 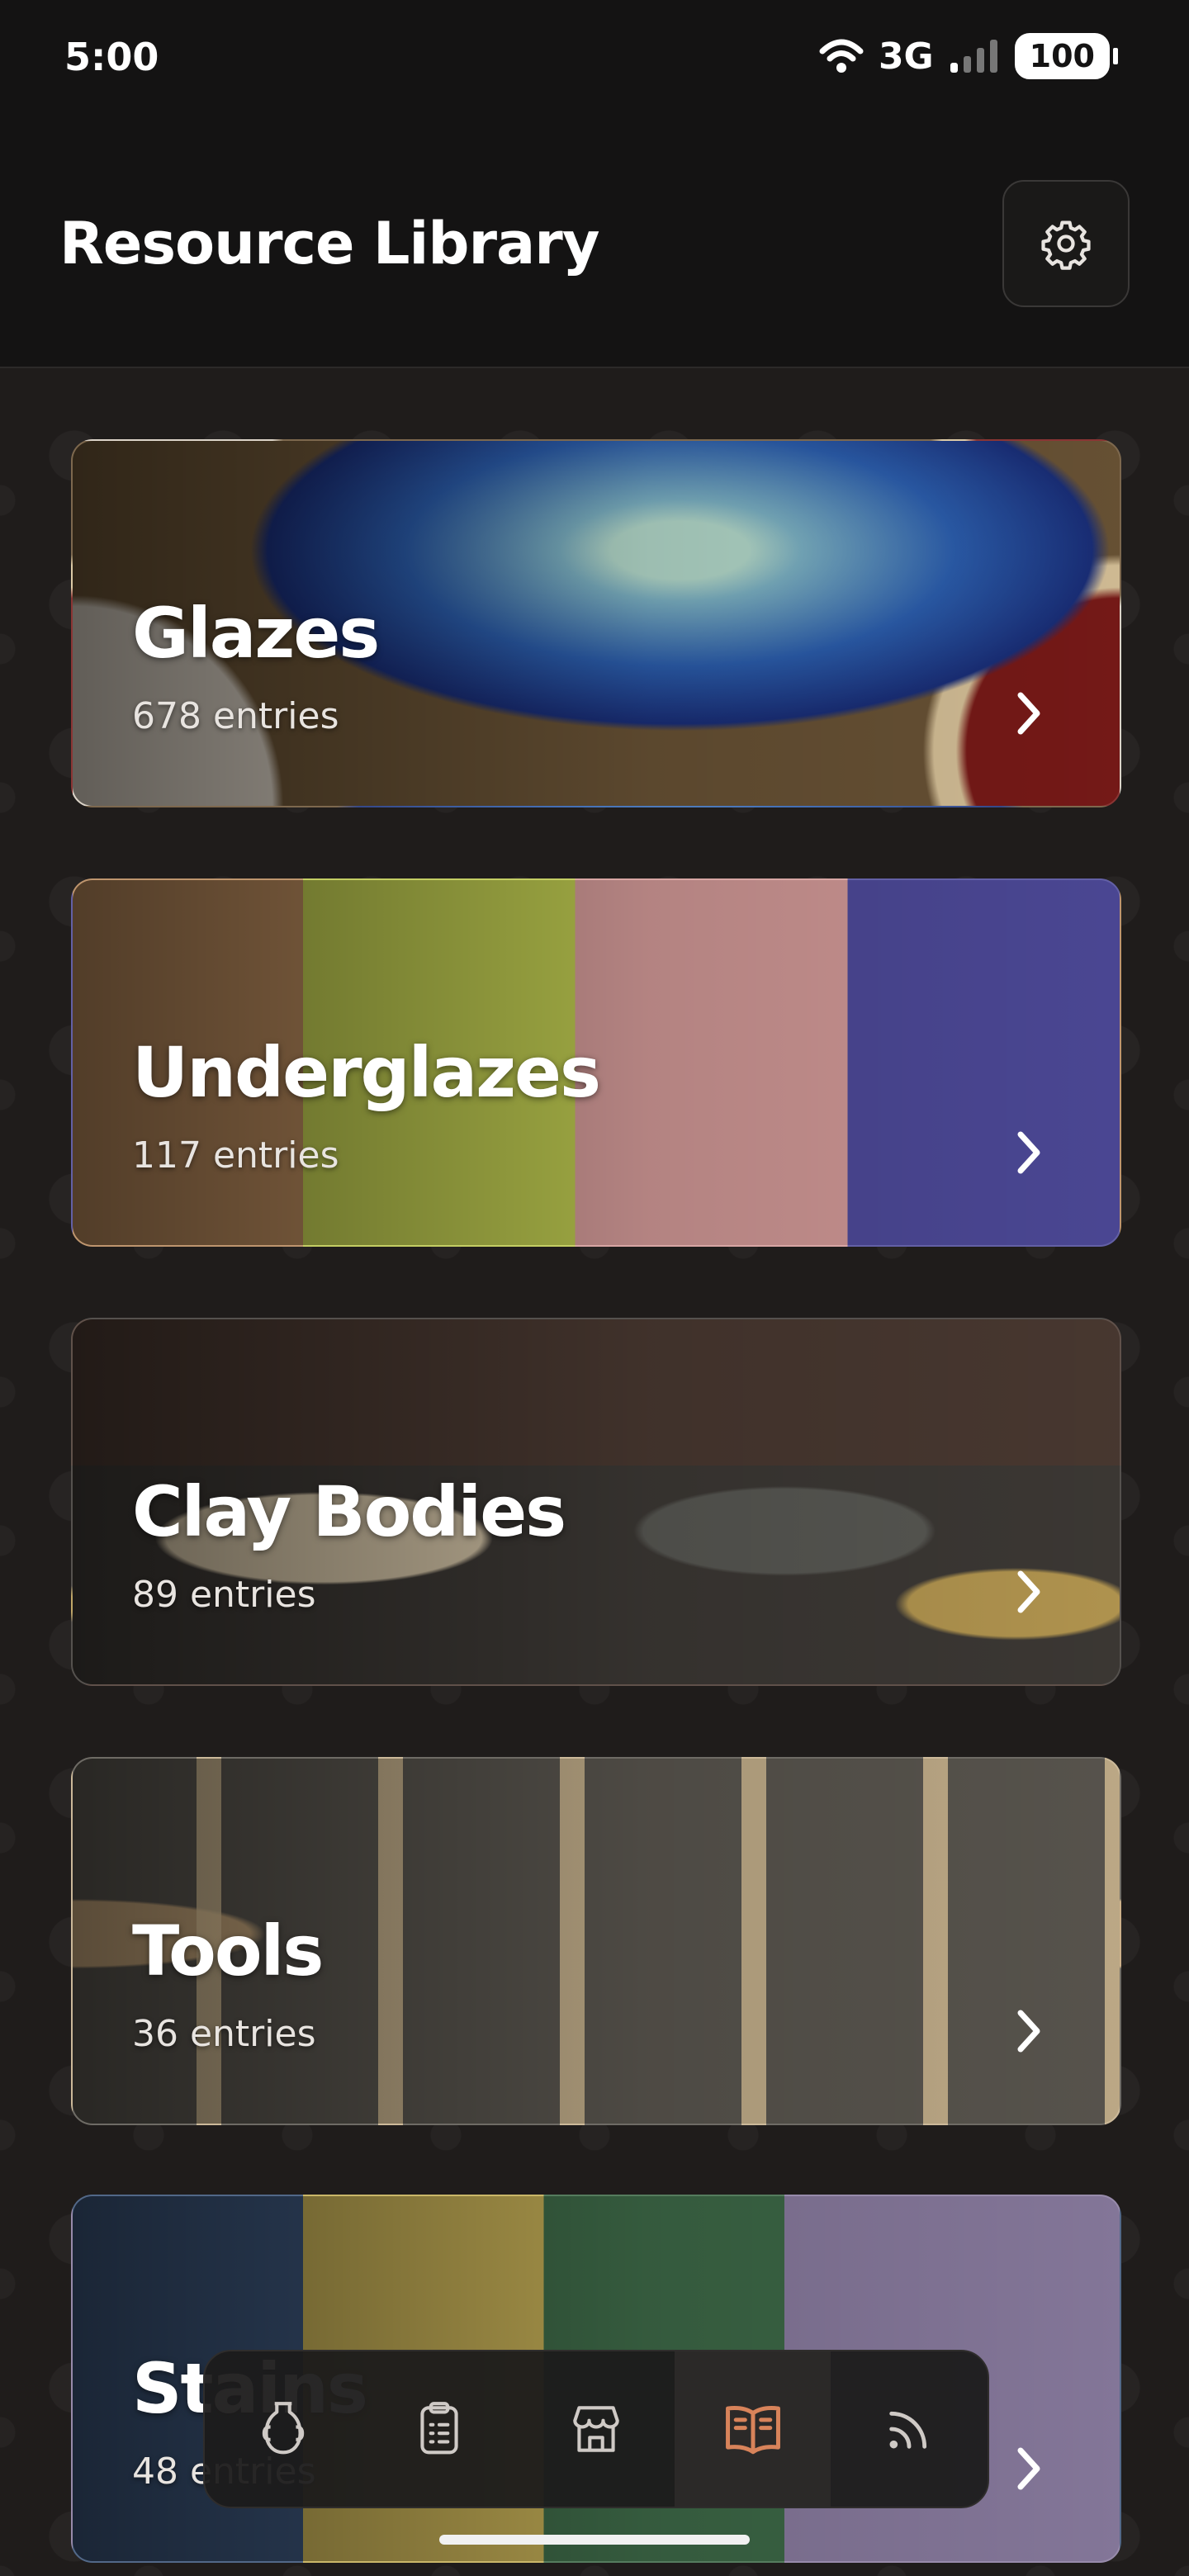 I want to click on category-card-underglazes: Underglazes 117 entries, so click(x=596, y=1062).